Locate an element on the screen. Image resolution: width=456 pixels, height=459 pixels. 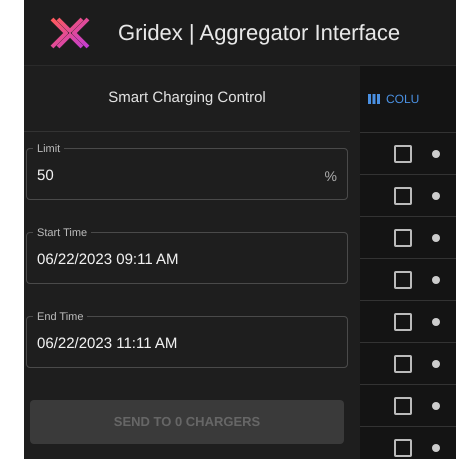
columns-button: COLU is located at coordinates (394, 99).